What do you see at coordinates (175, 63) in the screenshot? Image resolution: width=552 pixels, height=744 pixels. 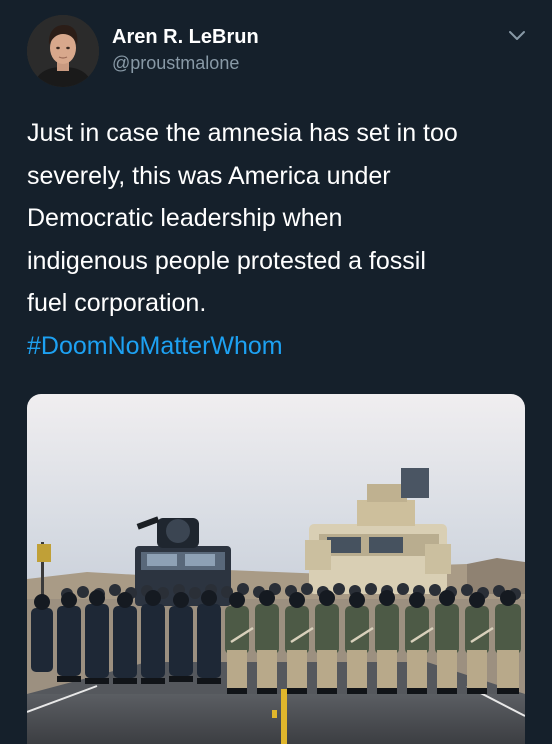 I see `author-handle: @proustmalone` at bounding box center [175, 63].